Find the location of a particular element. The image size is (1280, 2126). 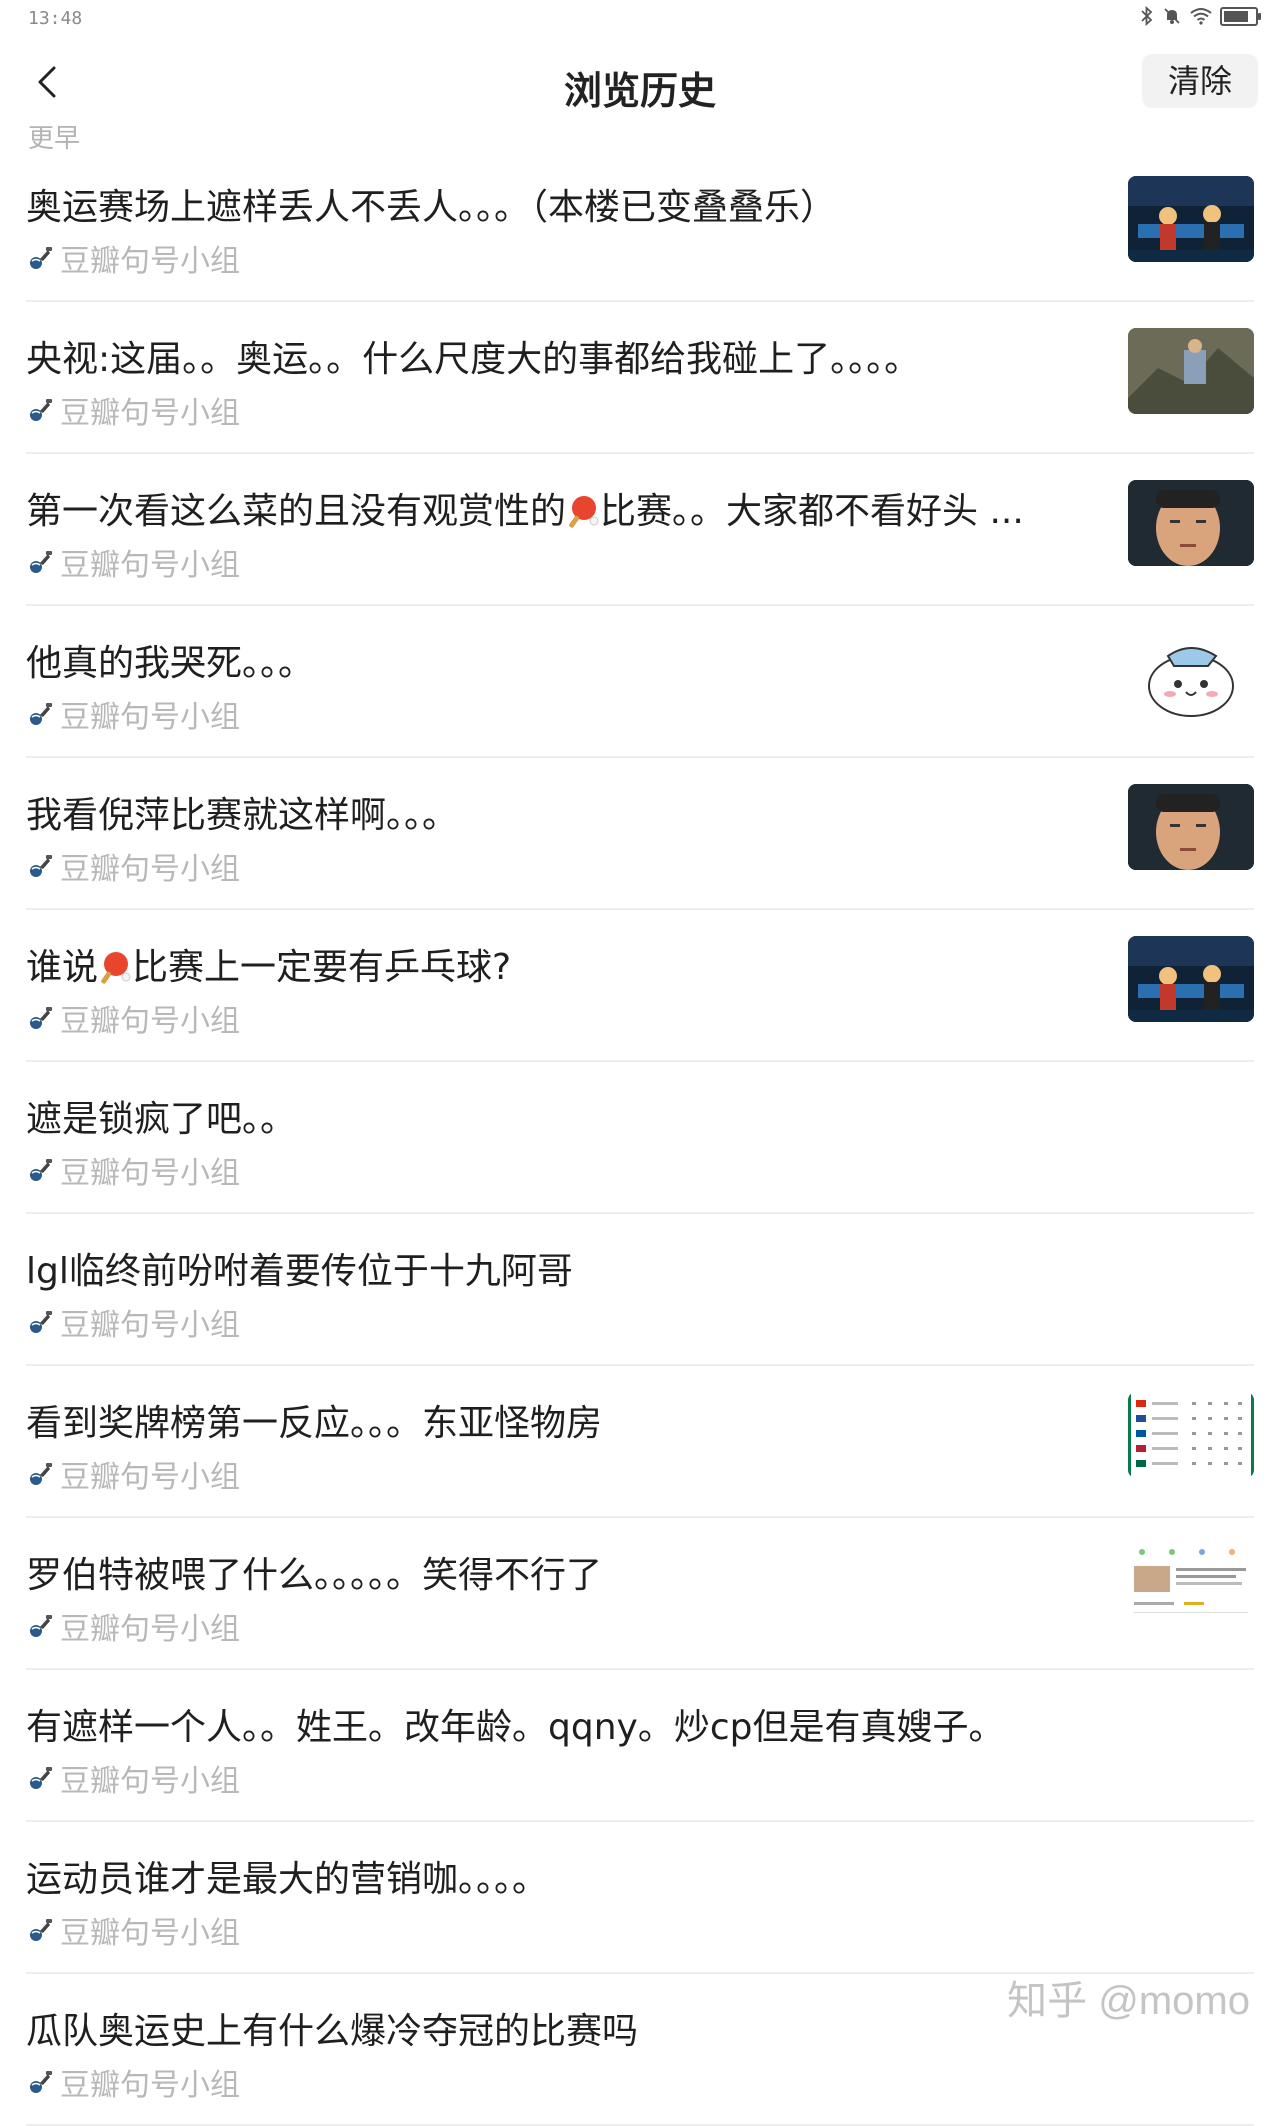

item-title-part: 谁说 is located at coordinates (62, 967).